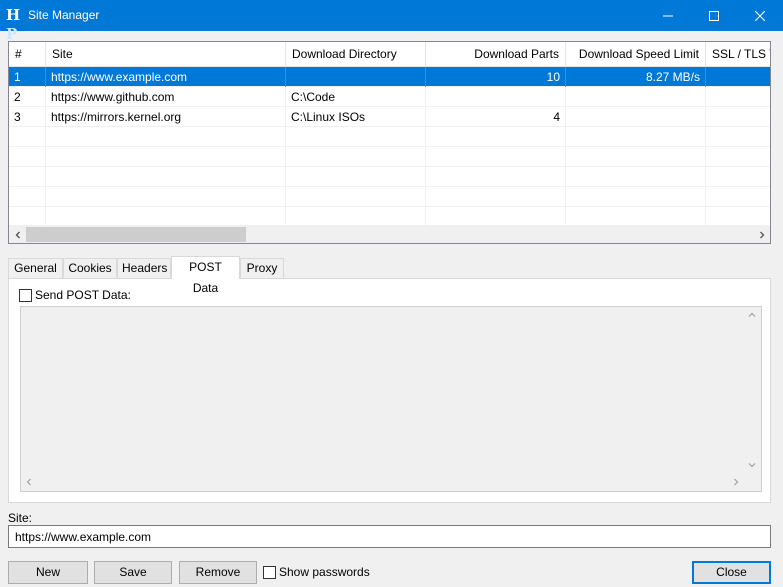 Image resolution: width=783 pixels, height=587 pixels. What do you see at coordinates (27, 97) in the screenshot?
I see `row-number: 2` at bounding box center [27, 97].